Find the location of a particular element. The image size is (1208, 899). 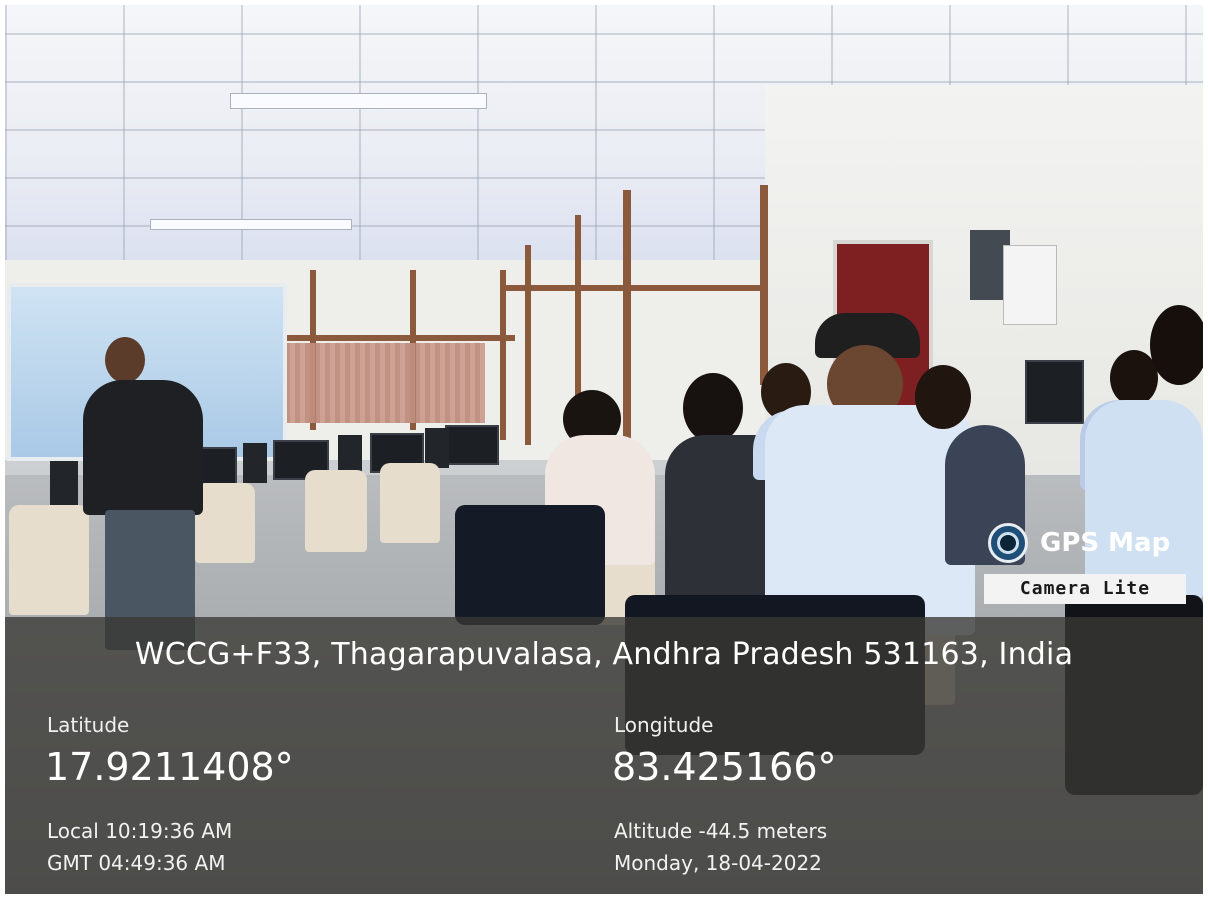

latitude-label: Latitude is located at coordinates (88, 725).